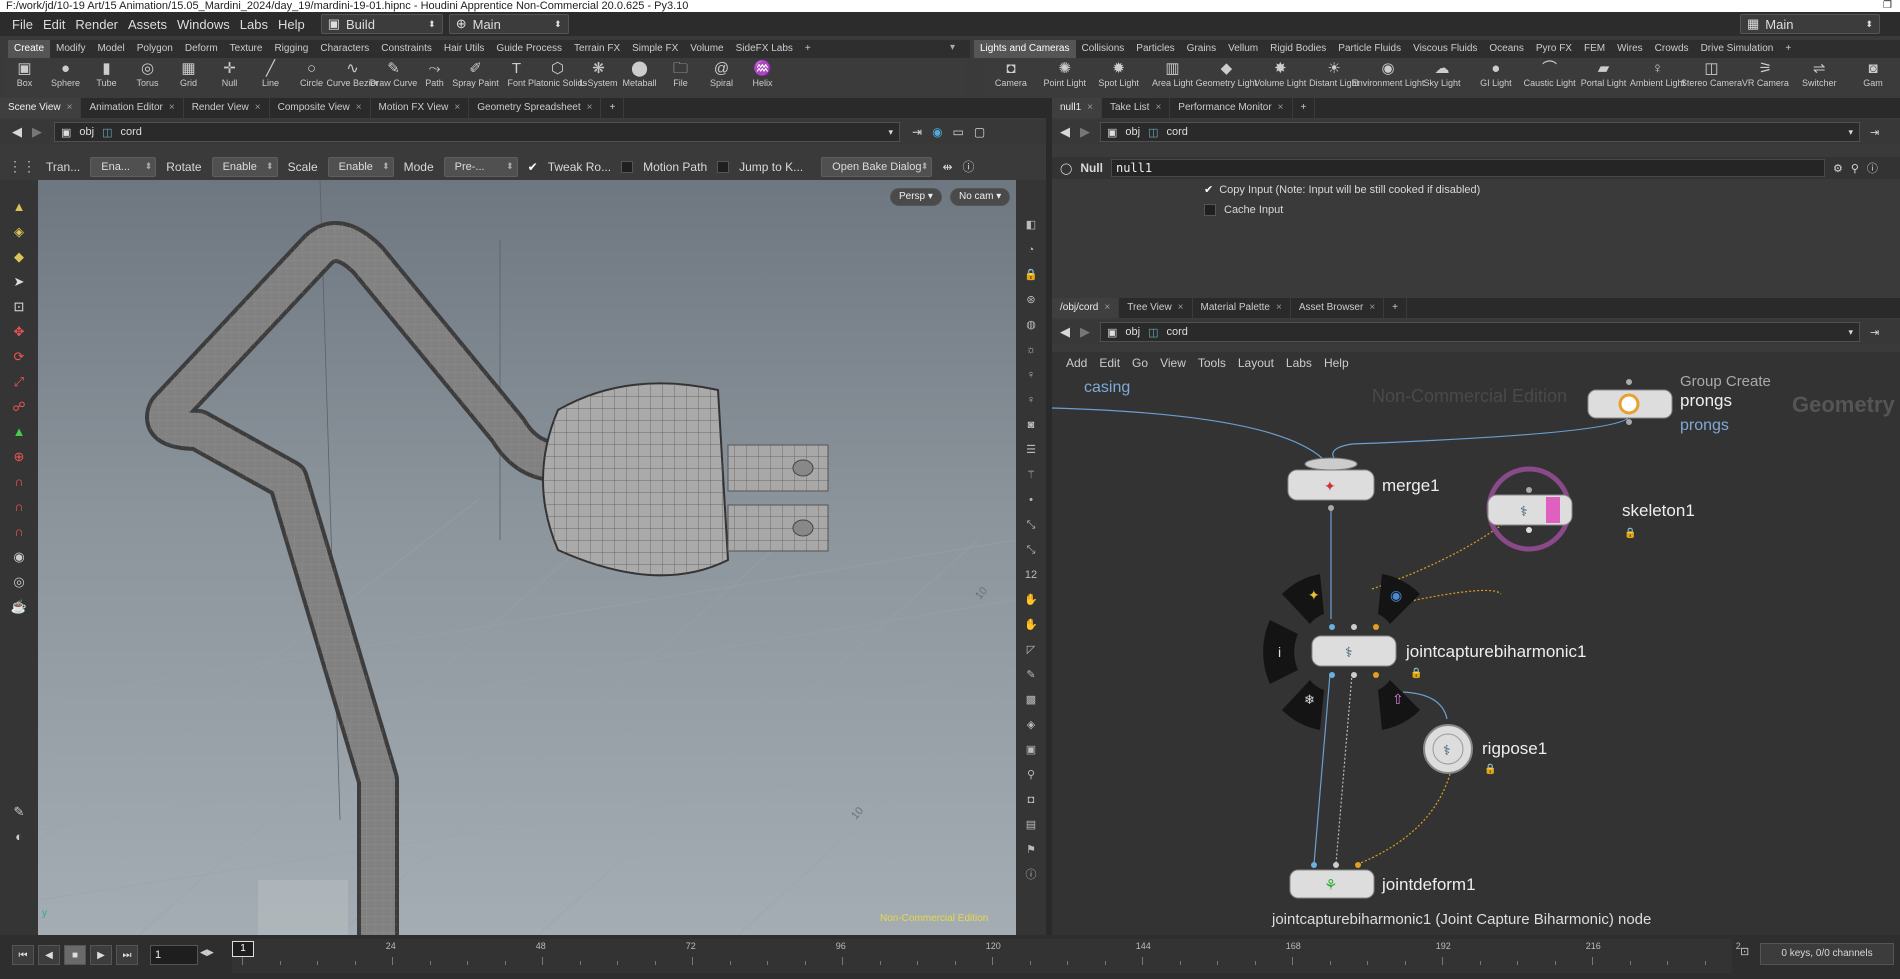  Describe the element at coordinates (535, 108) in the screenshot. I see `pane-tab-geometry-spreadsheet: Geometry Spreadsheet ×` at that location.